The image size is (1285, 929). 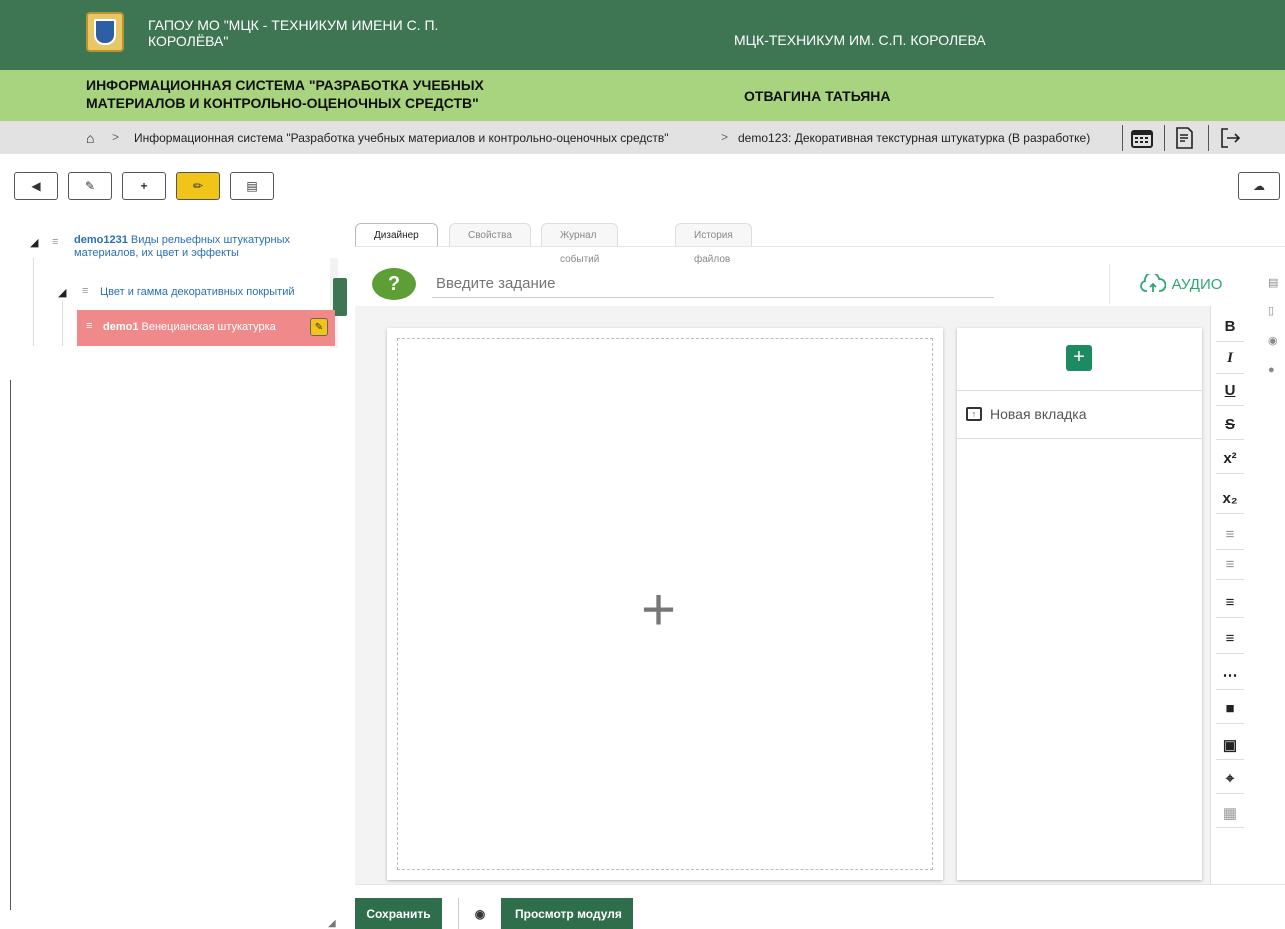 I want to click on align-center-button: ≡, so click(x=1230, y=565).